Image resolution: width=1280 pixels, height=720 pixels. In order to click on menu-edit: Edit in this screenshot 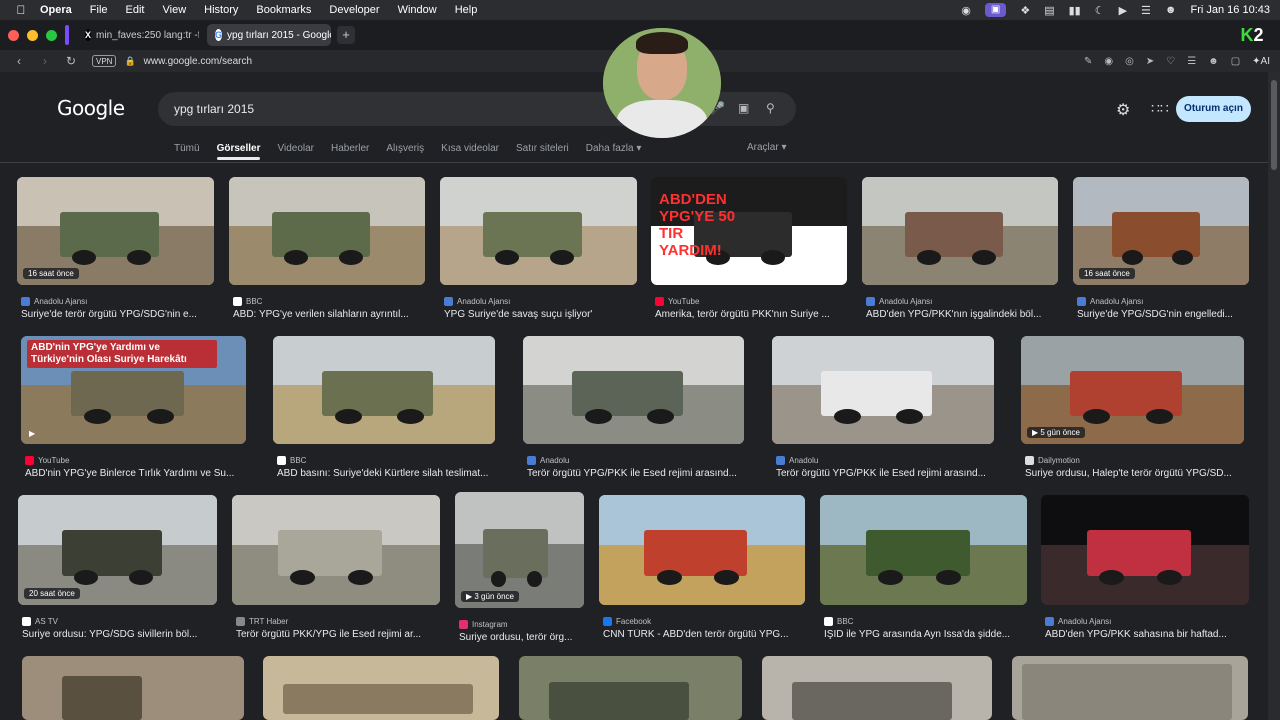, I will do `click(135, 10)`.